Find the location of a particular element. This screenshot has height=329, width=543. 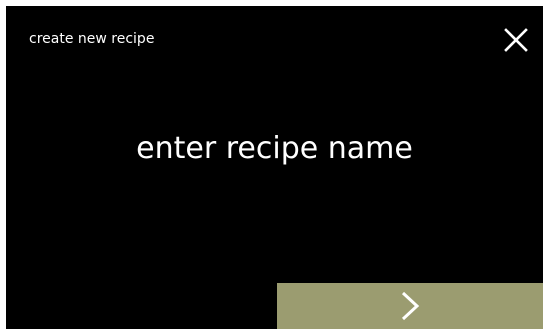

chevron-right-icon is located at coordinates (410, 306).